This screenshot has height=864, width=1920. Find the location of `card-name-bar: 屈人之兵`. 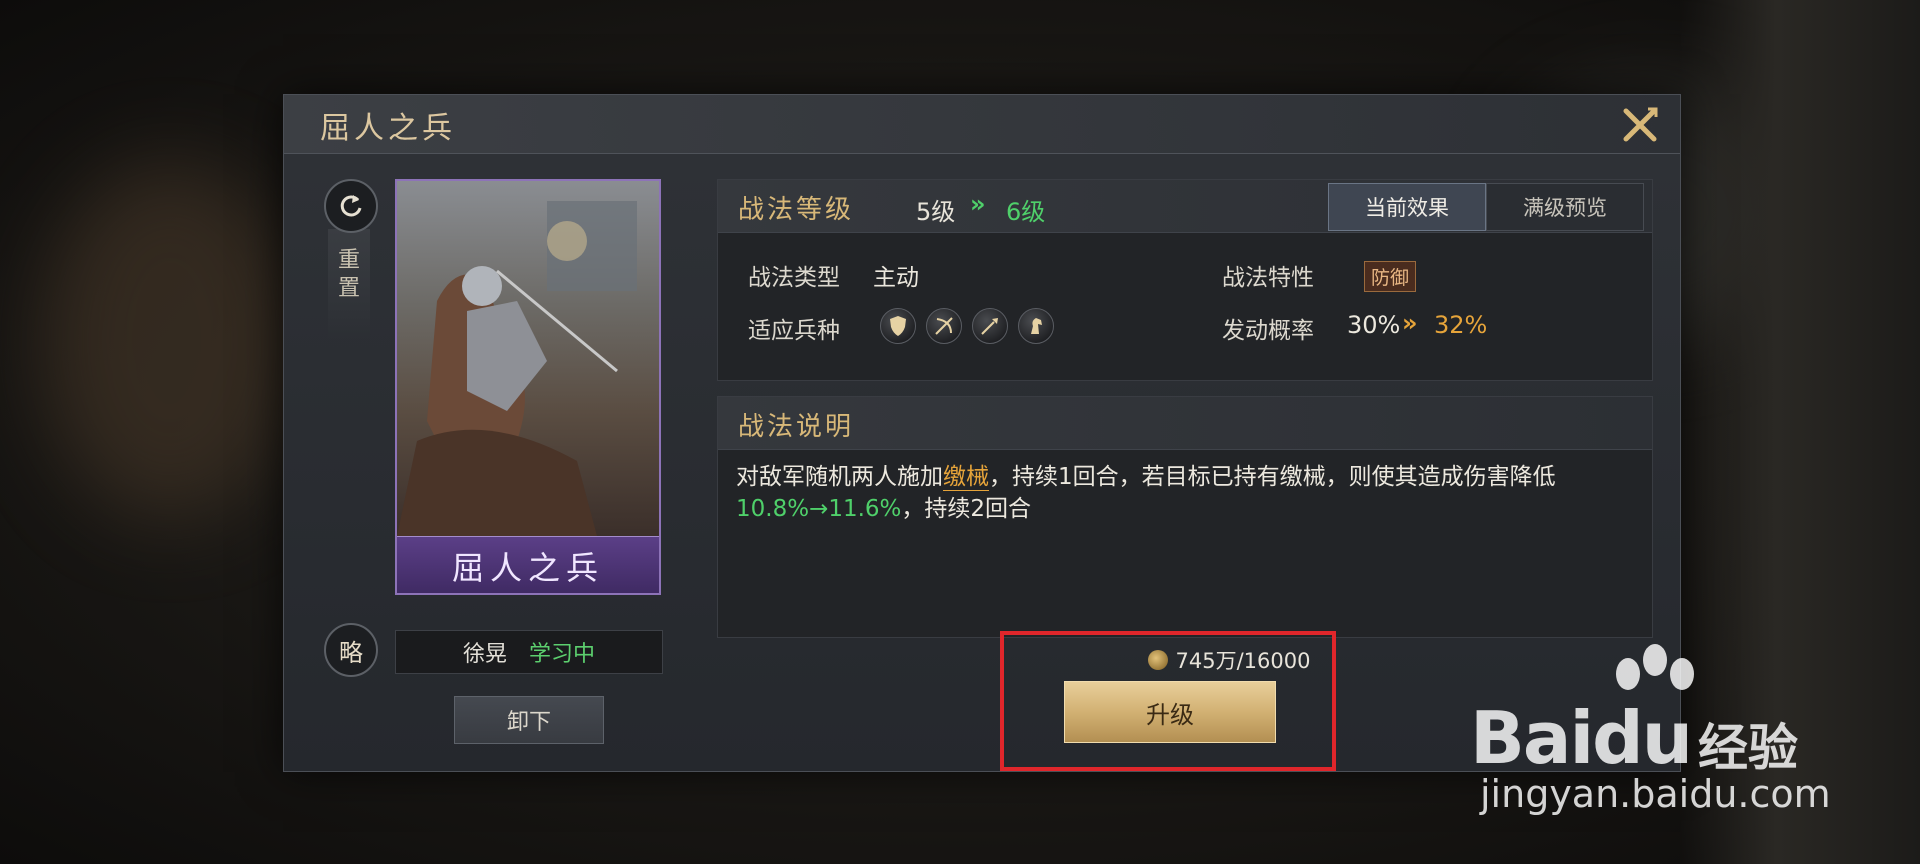

card-name-bar: 屈人之兵 is located at coordinates (528, 564).